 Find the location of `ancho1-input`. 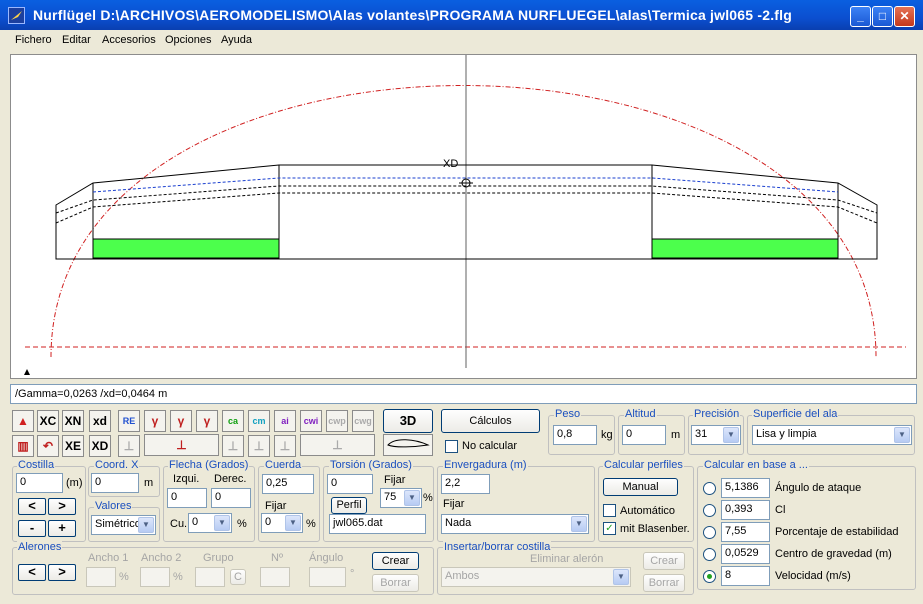

ancho1-input is located at coordinates (101, 577).